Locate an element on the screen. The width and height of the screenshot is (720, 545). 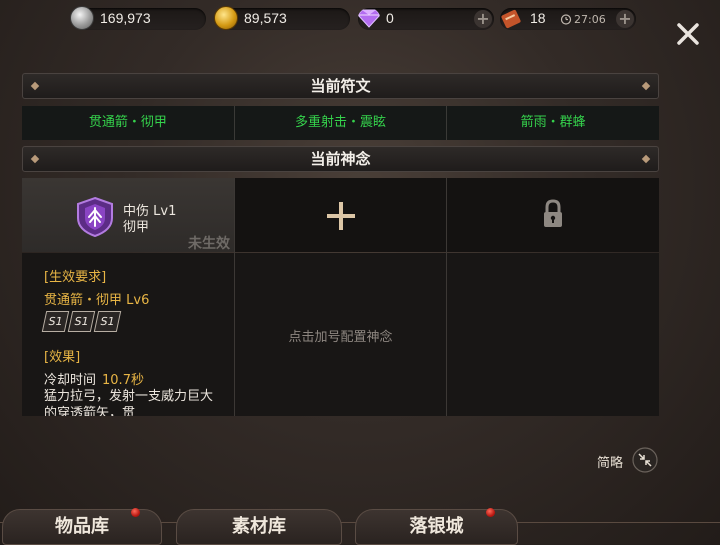
locked-slot is located at coordinates (553, 215).